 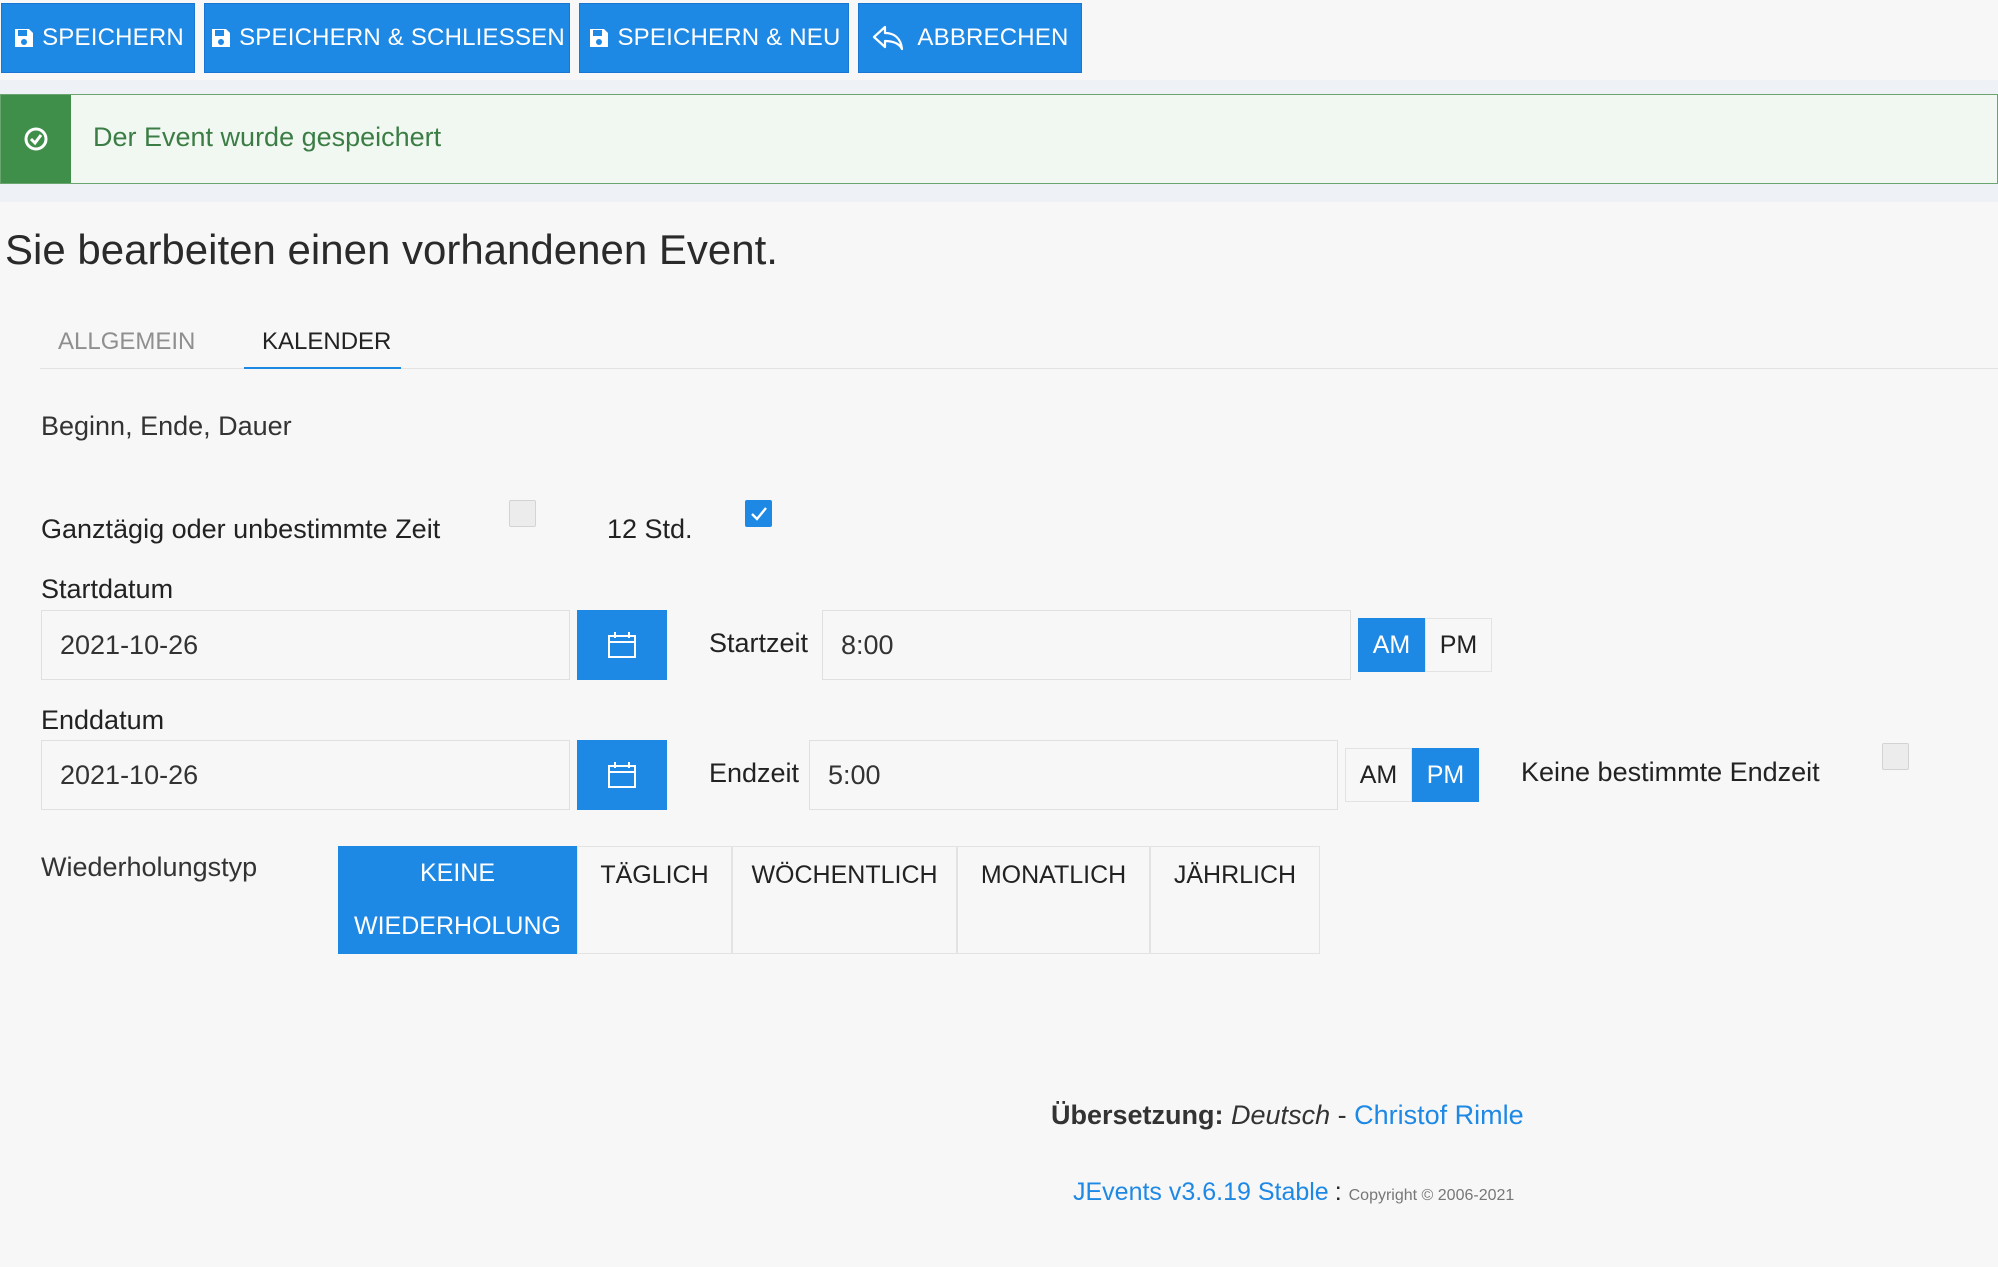 What do you see at coordinates (457, 873) in the screenshot?
I see `repeat-none-line1: KEINE` at bounding box center [457, 873].